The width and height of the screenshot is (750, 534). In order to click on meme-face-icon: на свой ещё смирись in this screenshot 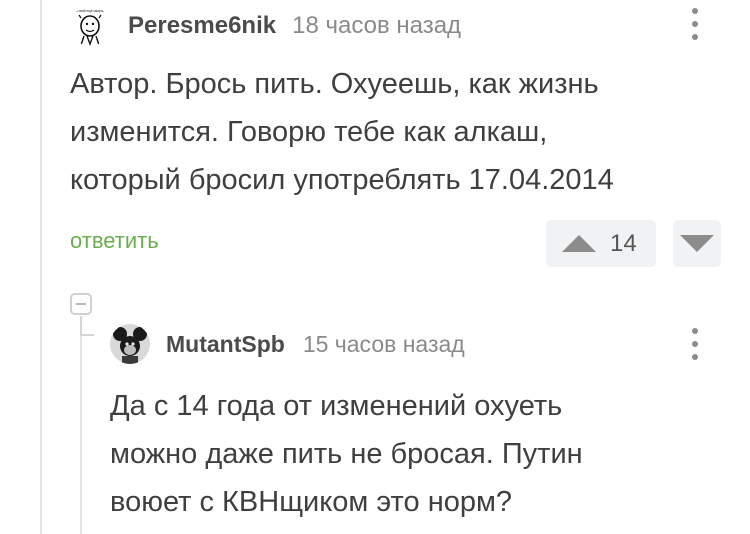, I will do `click(90, 26)`.